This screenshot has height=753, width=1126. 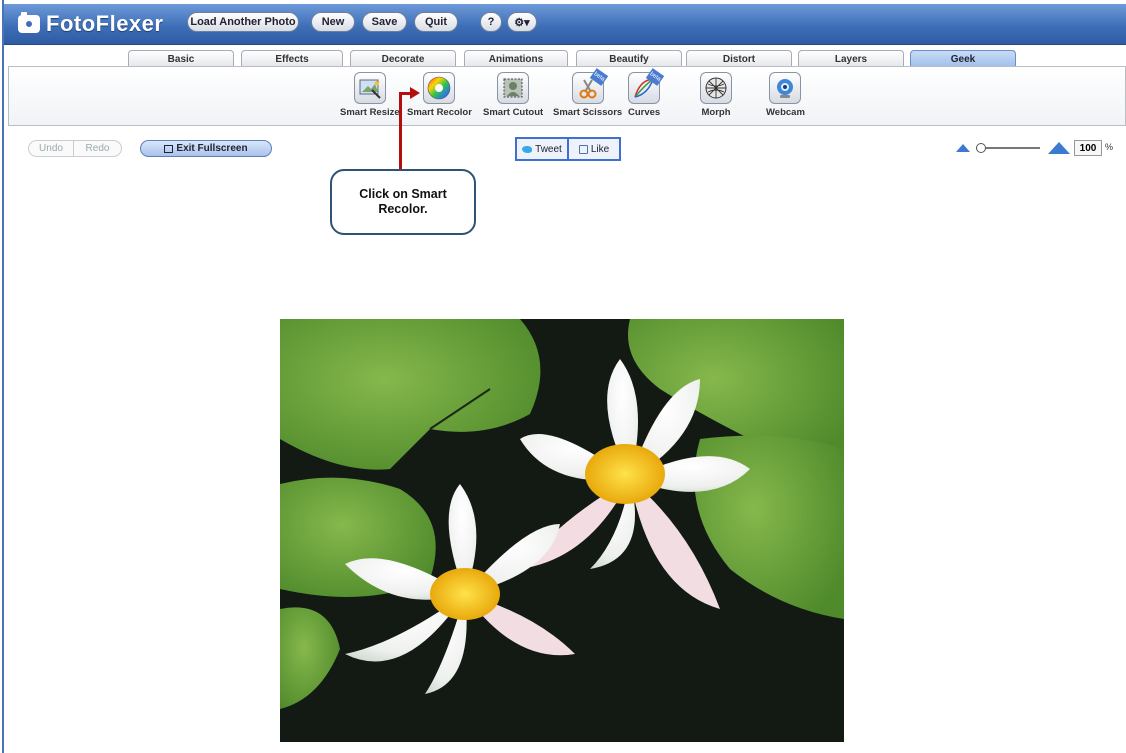 What do you see at coordinates (785, 112) in the screenshot?
I see `webcam-label: Webcam` at bounding box center [785, 112].